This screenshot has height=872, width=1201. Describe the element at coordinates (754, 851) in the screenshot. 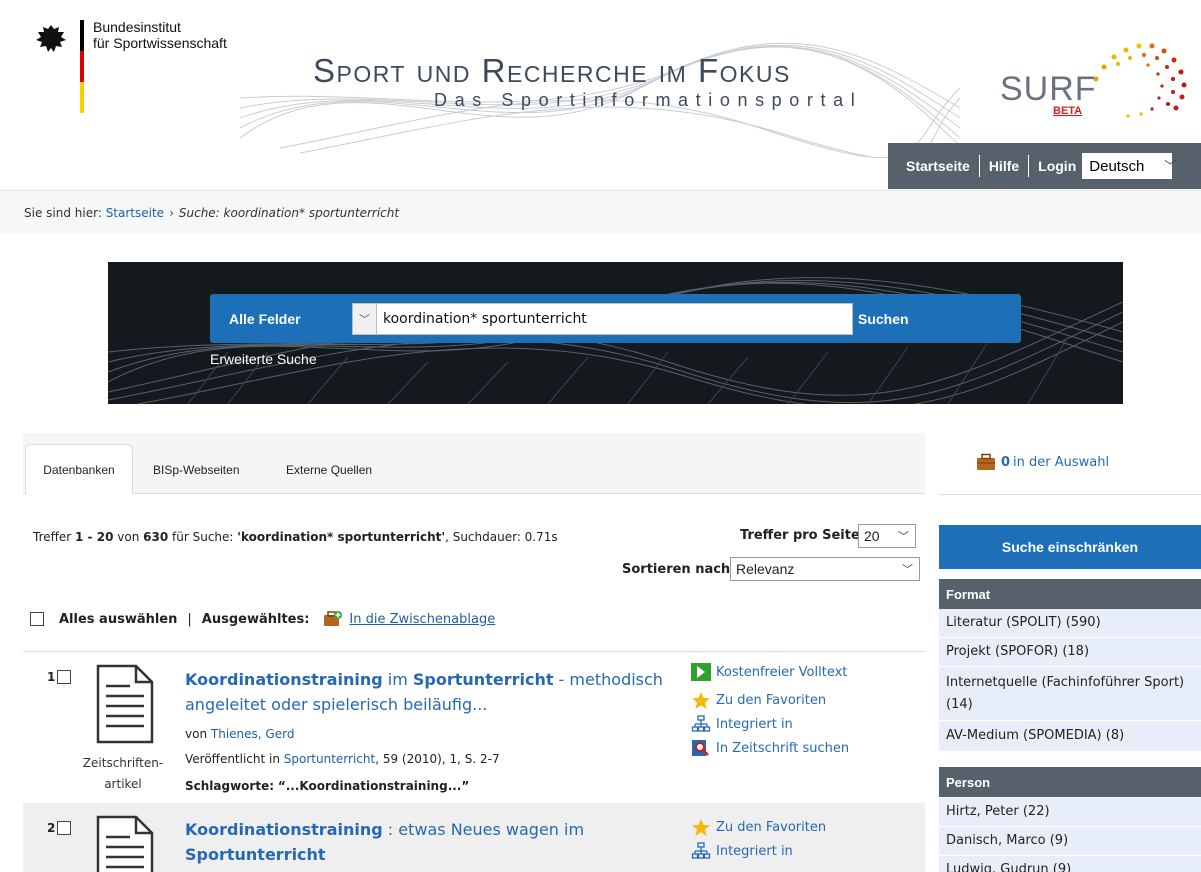

I see `integrated-in-label: Integriert in` at that location.